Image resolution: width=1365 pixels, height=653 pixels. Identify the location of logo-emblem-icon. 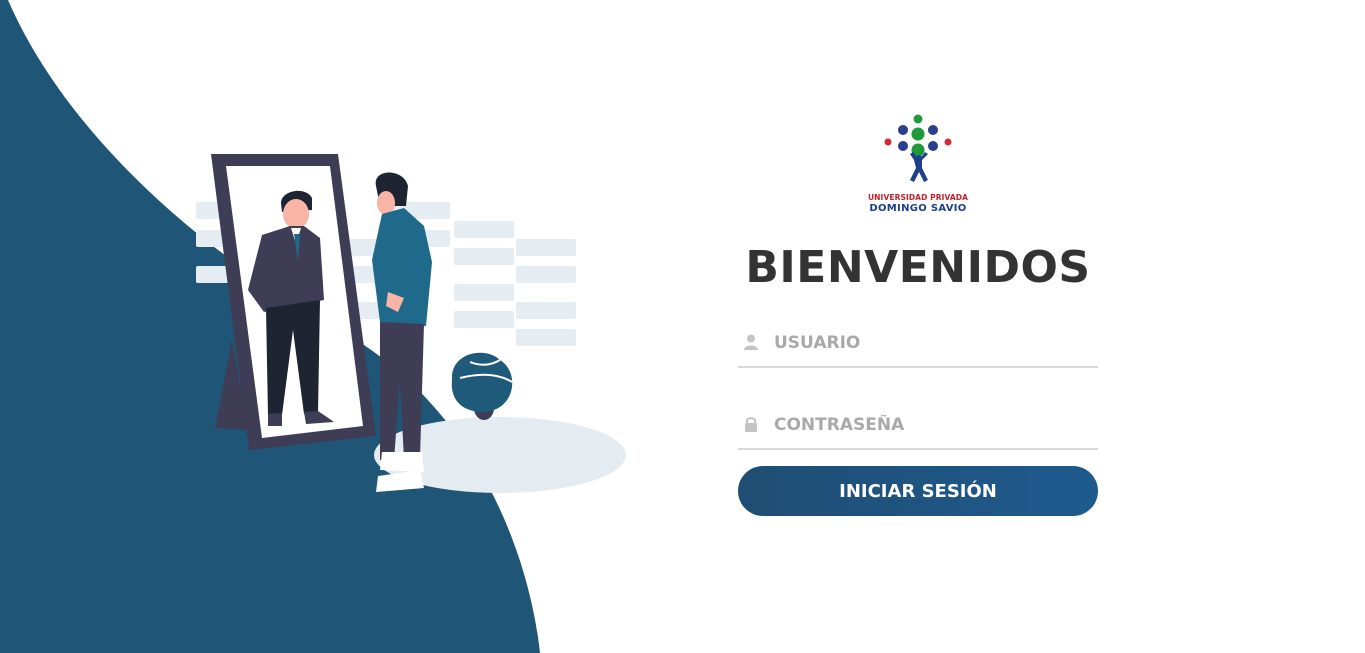
(918, 148).